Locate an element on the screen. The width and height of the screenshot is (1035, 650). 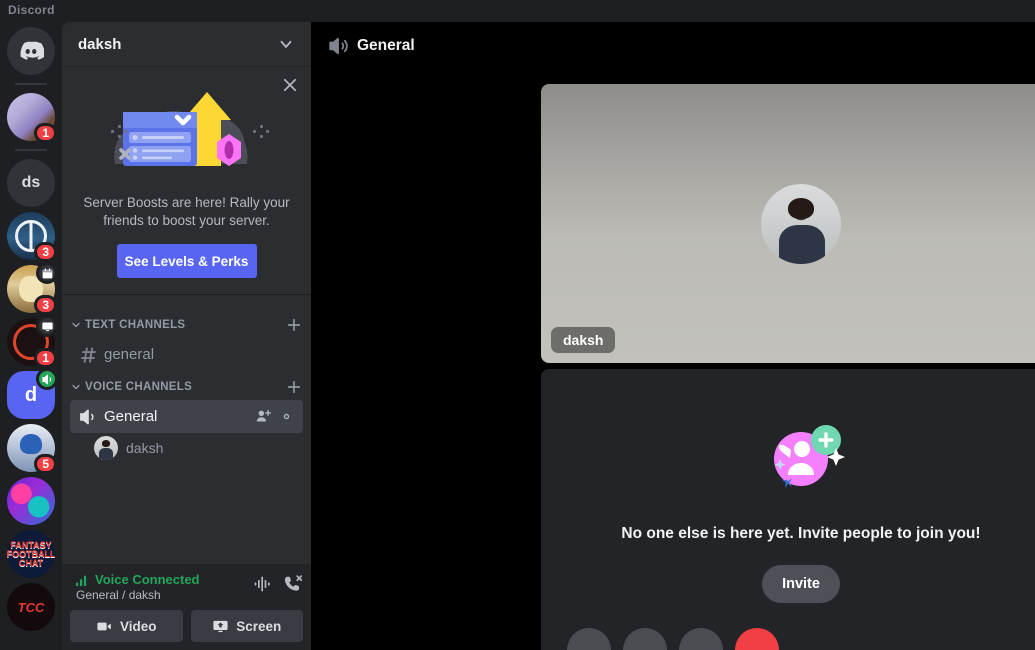
screen-button: Screen is located at coordinates (246, 626).